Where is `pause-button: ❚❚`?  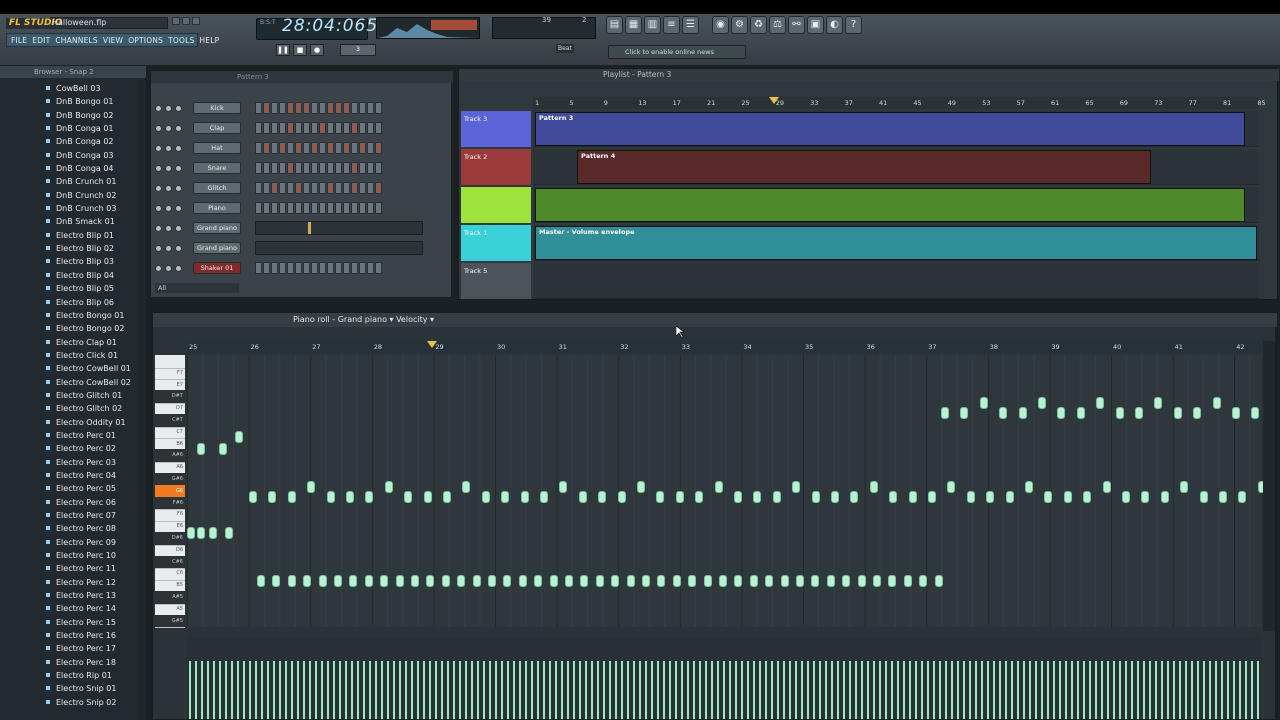 pause-button: ❚❚ is located at coordinates (283, 50).